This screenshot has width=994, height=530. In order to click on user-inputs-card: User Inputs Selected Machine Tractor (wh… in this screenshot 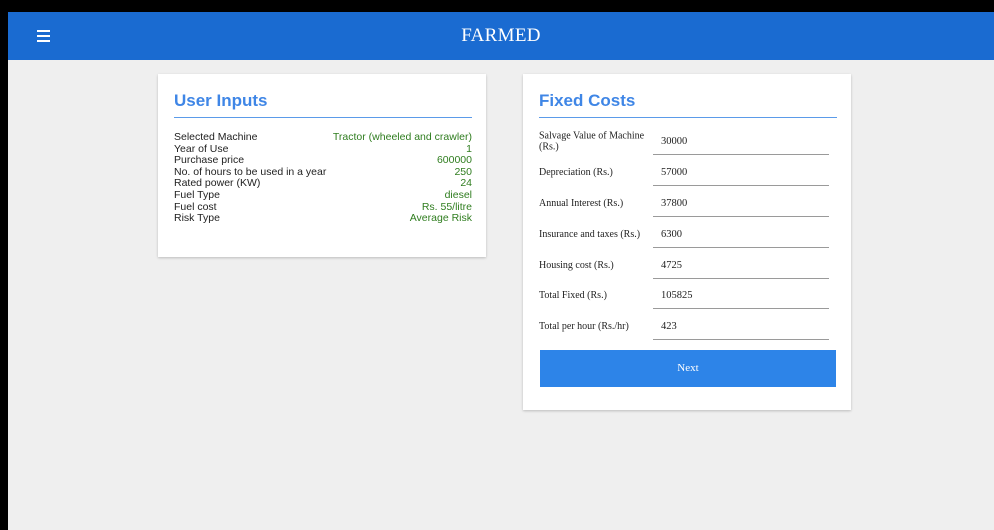, I will do `click(322, 165)`.